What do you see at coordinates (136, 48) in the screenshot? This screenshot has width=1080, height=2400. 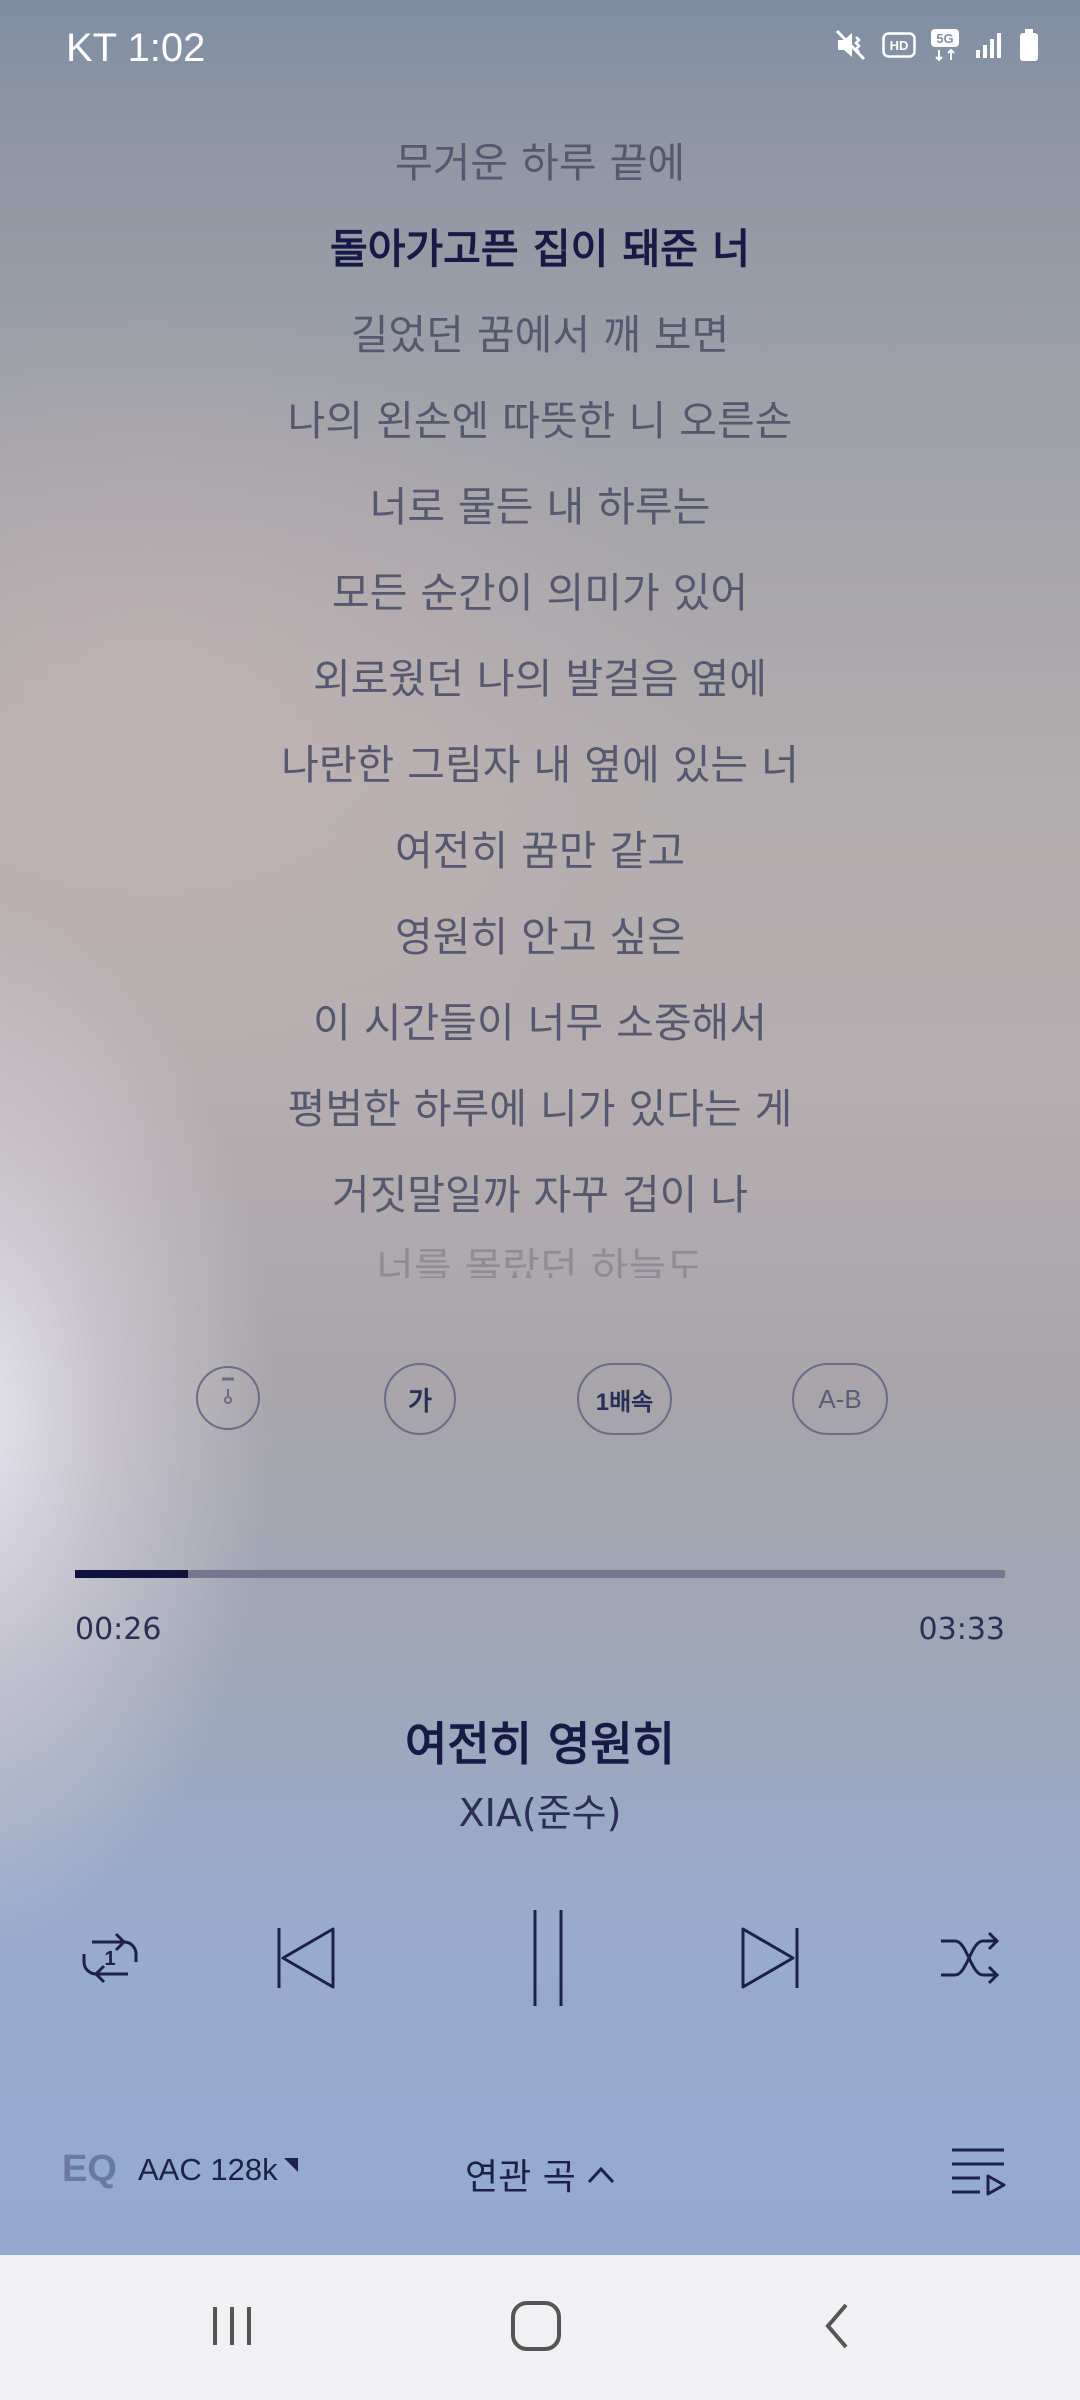 I see `status-time: KT 1:02` at bounding box center [136, 48].